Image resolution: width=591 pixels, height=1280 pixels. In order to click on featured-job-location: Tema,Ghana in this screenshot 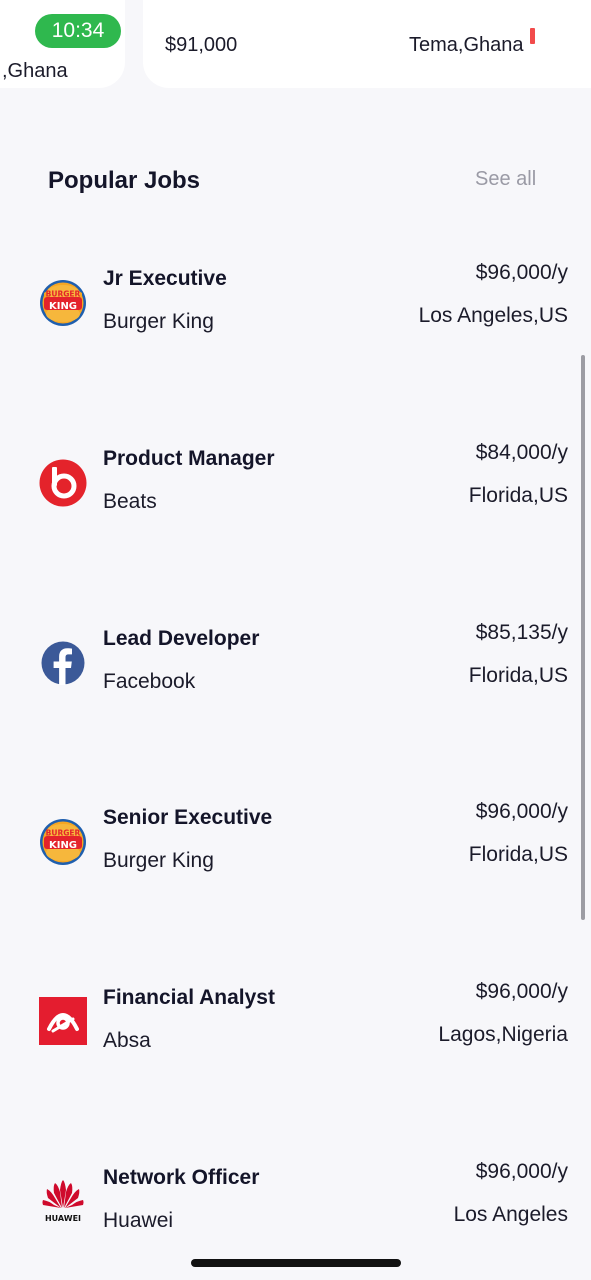, I will do `click(466, 45)`.